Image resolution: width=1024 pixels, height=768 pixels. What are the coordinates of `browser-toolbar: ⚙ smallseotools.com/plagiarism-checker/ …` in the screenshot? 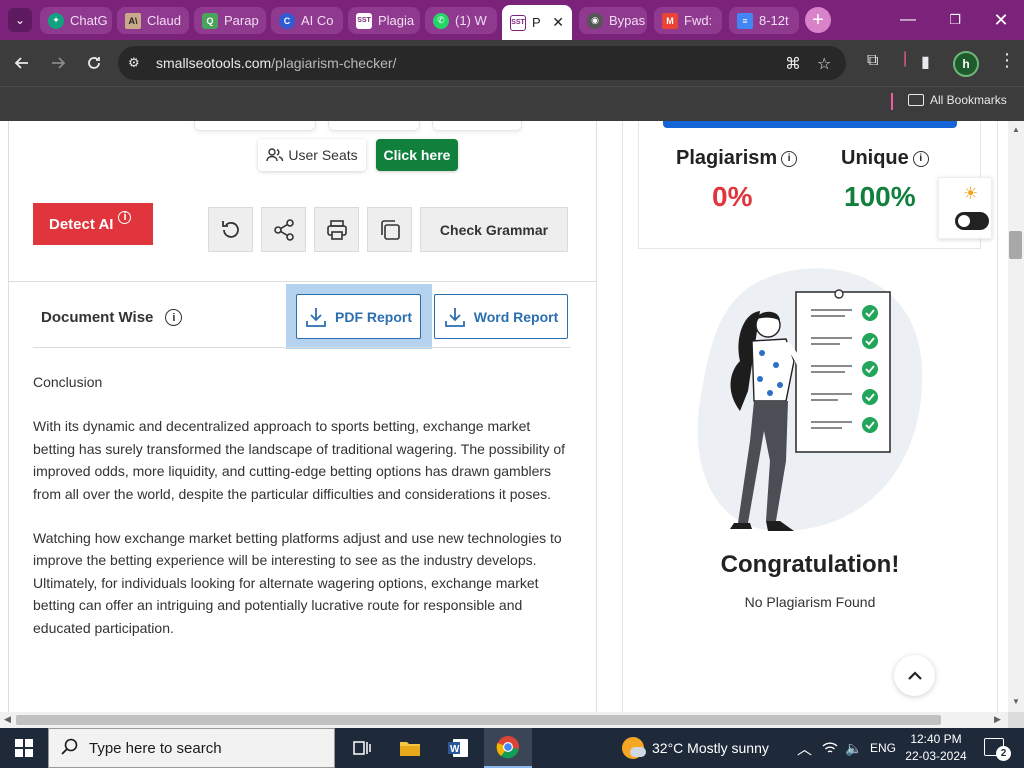 It's located at (512, 63).